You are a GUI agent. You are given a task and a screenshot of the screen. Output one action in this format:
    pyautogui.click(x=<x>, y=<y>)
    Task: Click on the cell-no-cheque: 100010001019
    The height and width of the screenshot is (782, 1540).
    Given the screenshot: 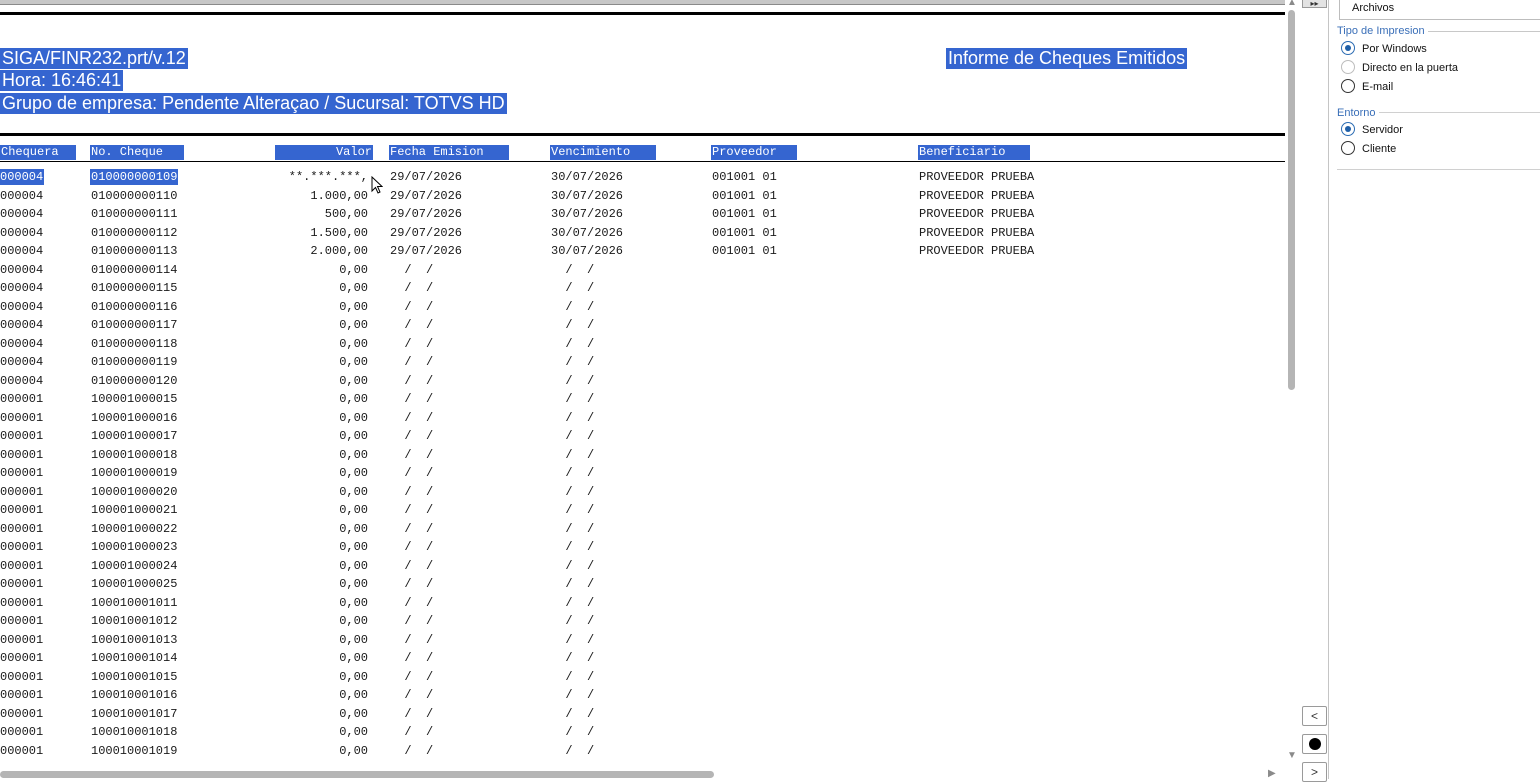 What is the action you would take?
    pyautogui.click(x=134, y=750)
    